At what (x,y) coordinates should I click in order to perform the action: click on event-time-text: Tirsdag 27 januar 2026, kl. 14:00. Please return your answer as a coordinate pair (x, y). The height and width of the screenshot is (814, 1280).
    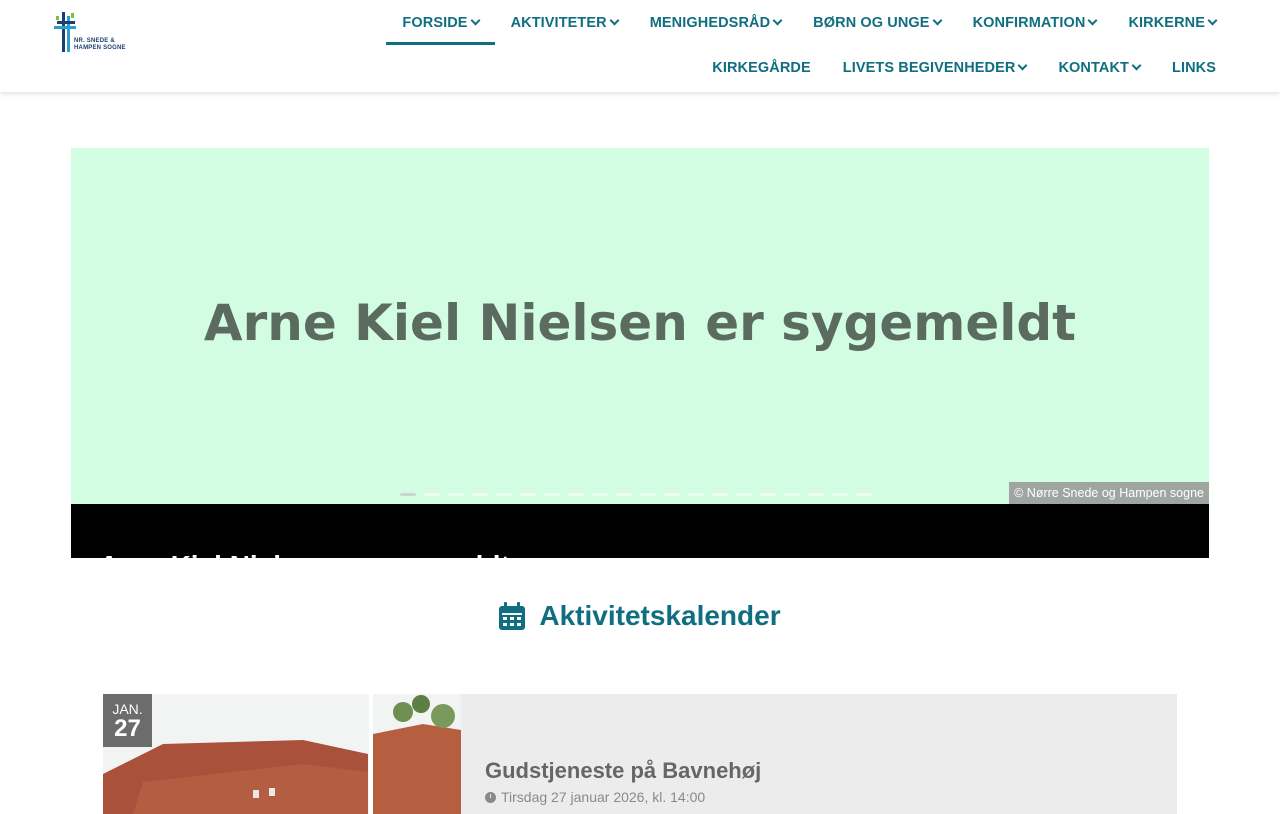
    Looking at the image, I should click on (603, 797).